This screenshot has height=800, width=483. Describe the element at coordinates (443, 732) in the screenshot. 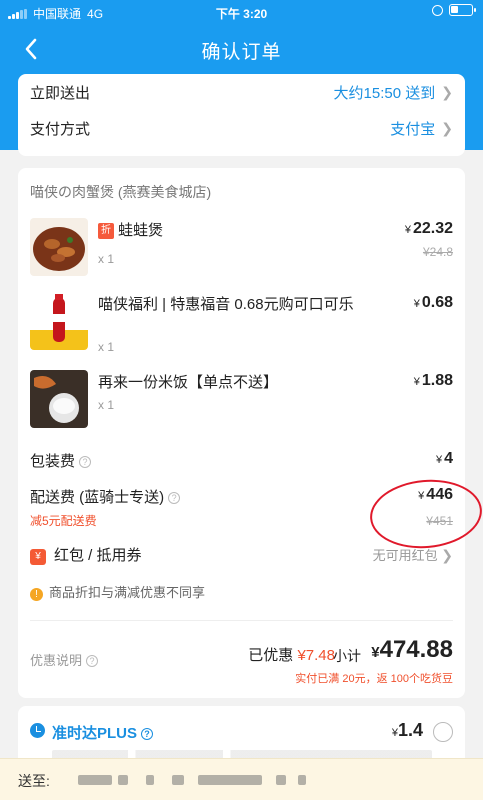

I see `ontime-radio` at that location.